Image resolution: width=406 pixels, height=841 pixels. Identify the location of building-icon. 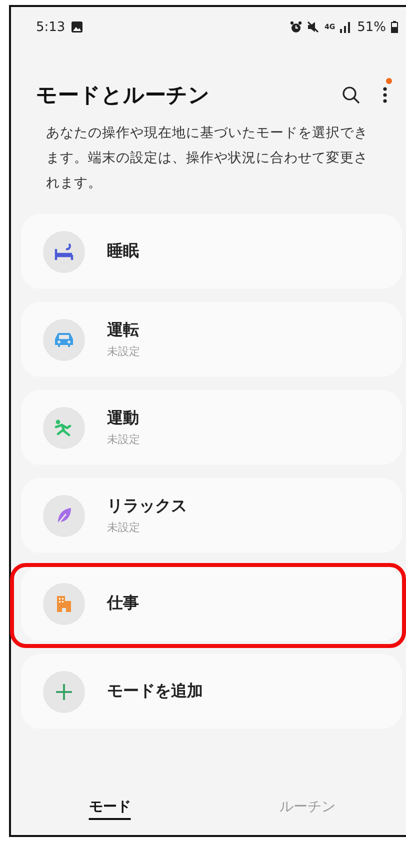
(64, 603).